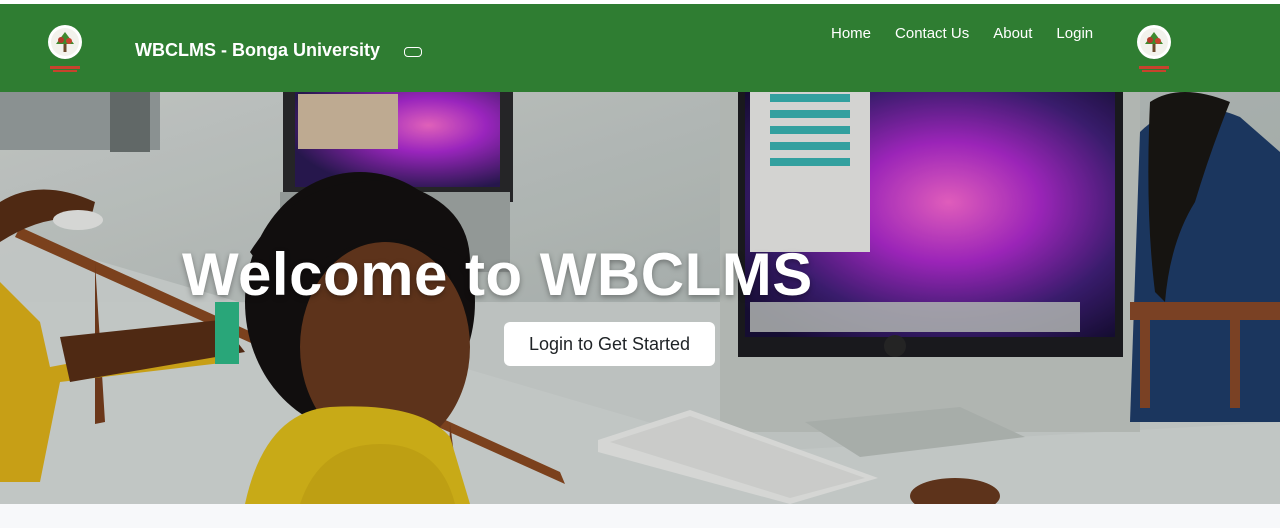  What do you see at coordinates (497, 274) in the screenshot?
I see `hero-title: Welcome to WBCLMS` at bounding box center [497, 274].